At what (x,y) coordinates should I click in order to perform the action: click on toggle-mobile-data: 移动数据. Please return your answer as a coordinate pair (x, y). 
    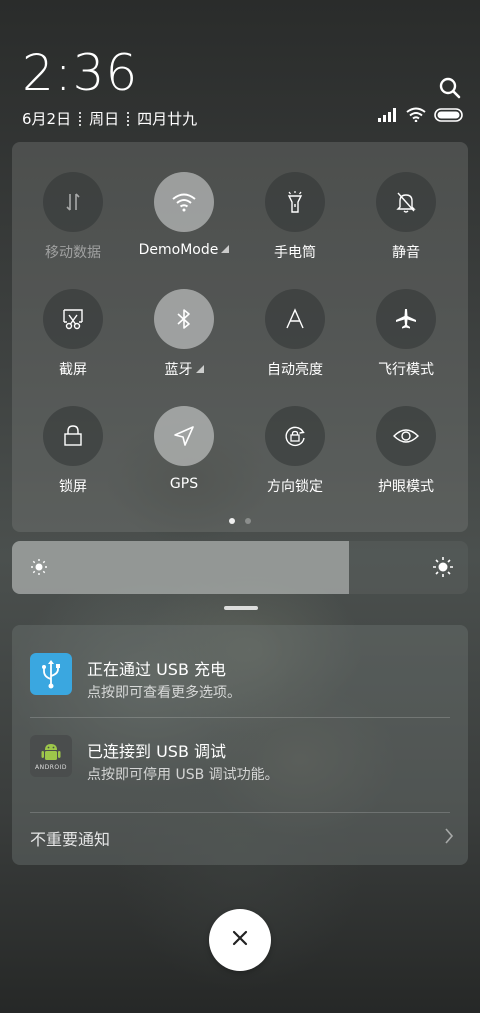
    Looking at the image, I should click on (73, 217).